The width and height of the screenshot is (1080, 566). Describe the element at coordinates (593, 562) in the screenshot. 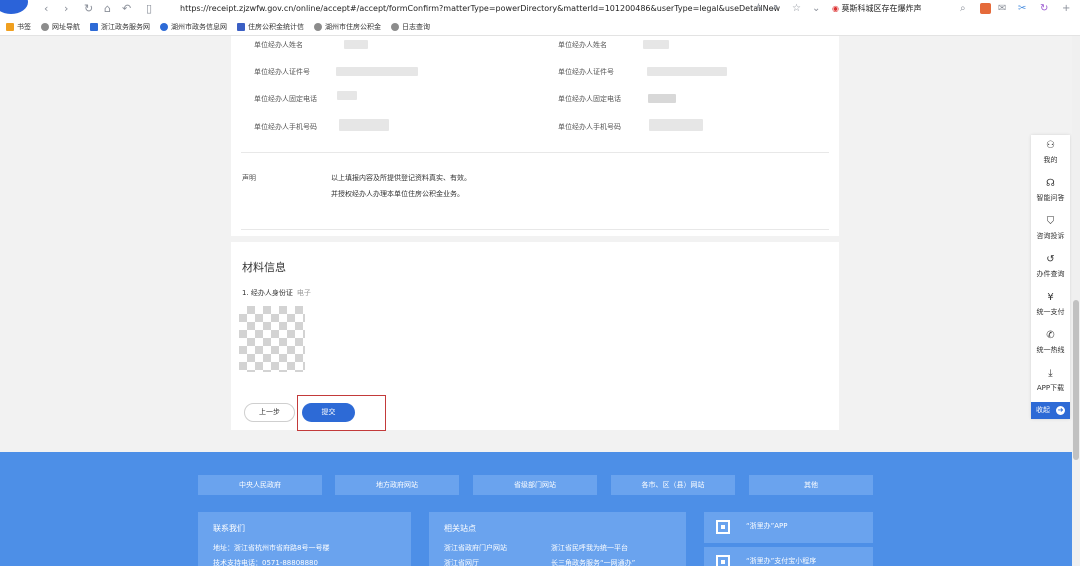

I see `related-link: 长三角政务服务“一网通办”` at that location.